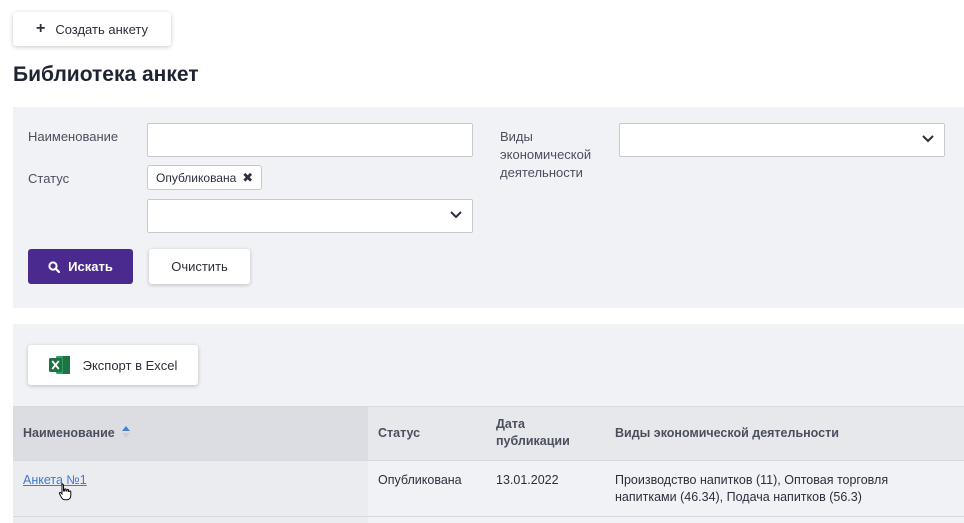  I want to click on status-tag-label: Опубликована, so click(196, 177).